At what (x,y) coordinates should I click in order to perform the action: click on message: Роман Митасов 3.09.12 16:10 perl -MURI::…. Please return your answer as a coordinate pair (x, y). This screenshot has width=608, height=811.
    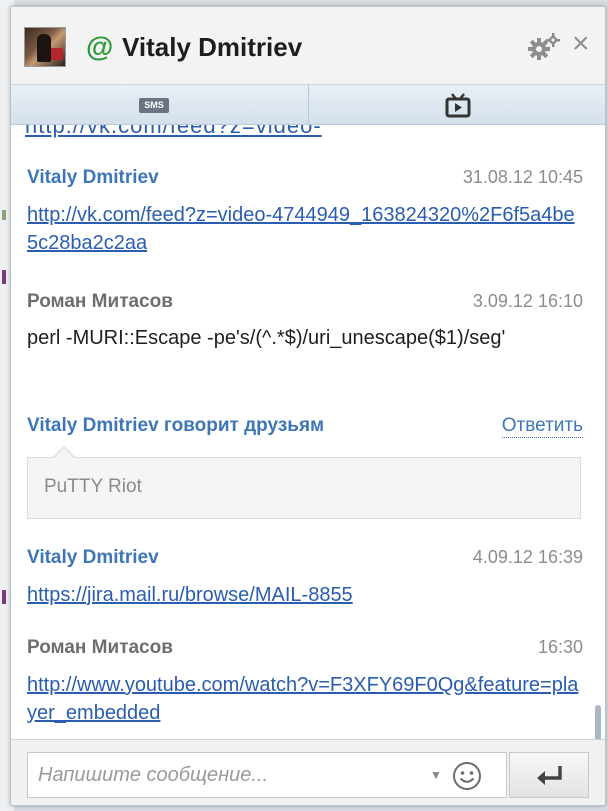
    Looking at the image, I should click on (305, 321).